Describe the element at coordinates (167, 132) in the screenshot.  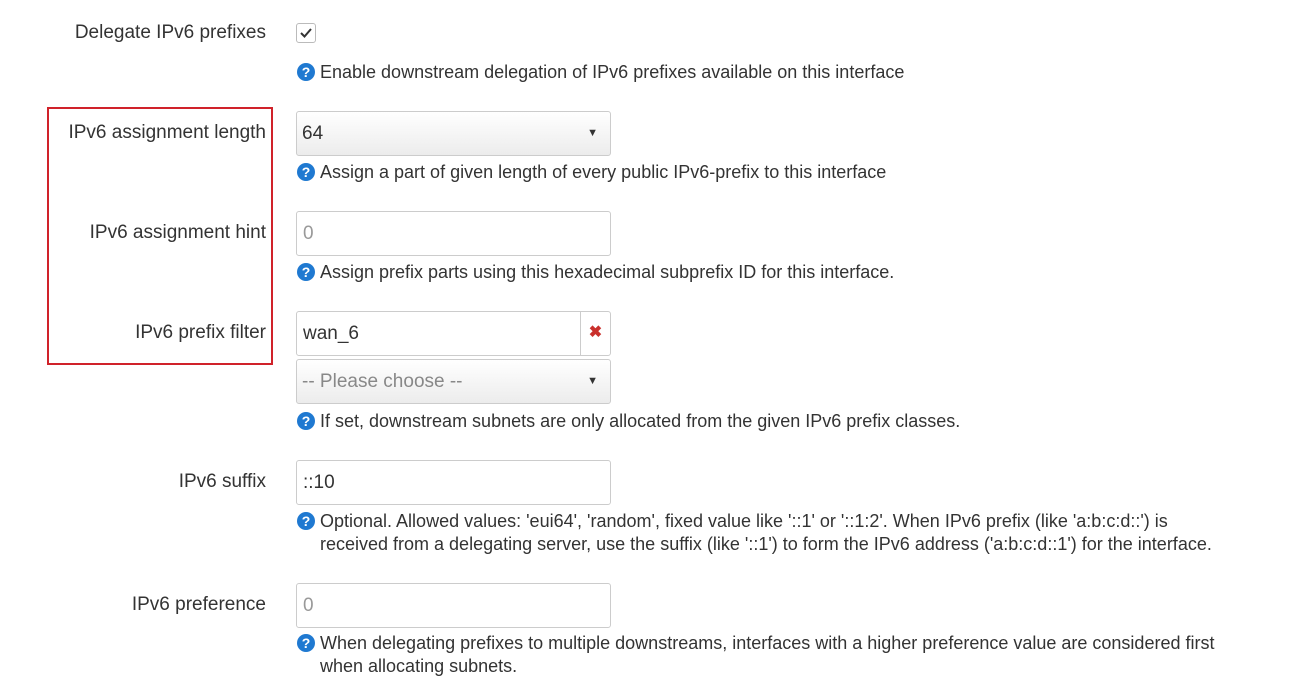
I see `assignment-length-label: IPv6 assignment length` at that location.